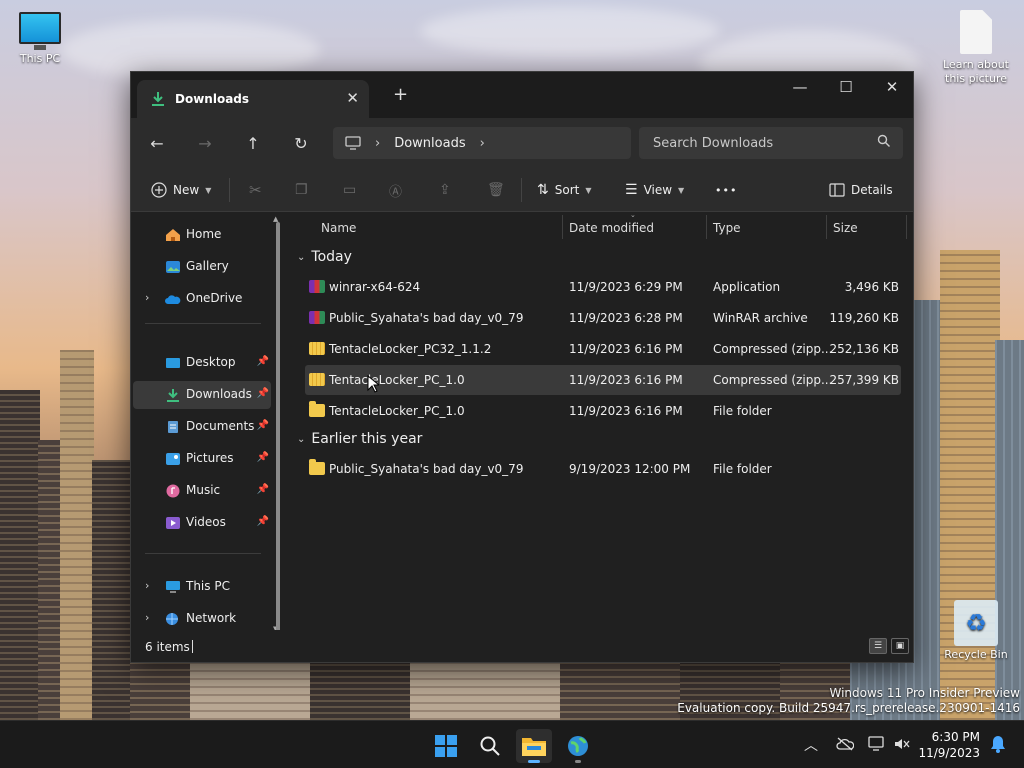  What do you see at coordinates (564, 190) in the screenshot?
I see `sort-button: ⇅ Sort ▼` at bounding box center [564, 190].